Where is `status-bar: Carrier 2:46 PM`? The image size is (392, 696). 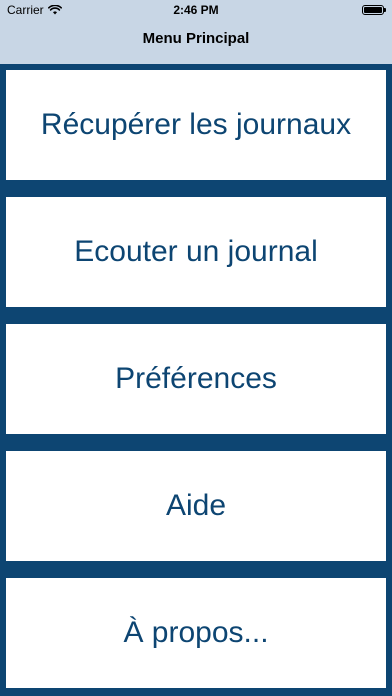 status-bar: Carrier 2:46 PM is located at coordinates (196, 10).